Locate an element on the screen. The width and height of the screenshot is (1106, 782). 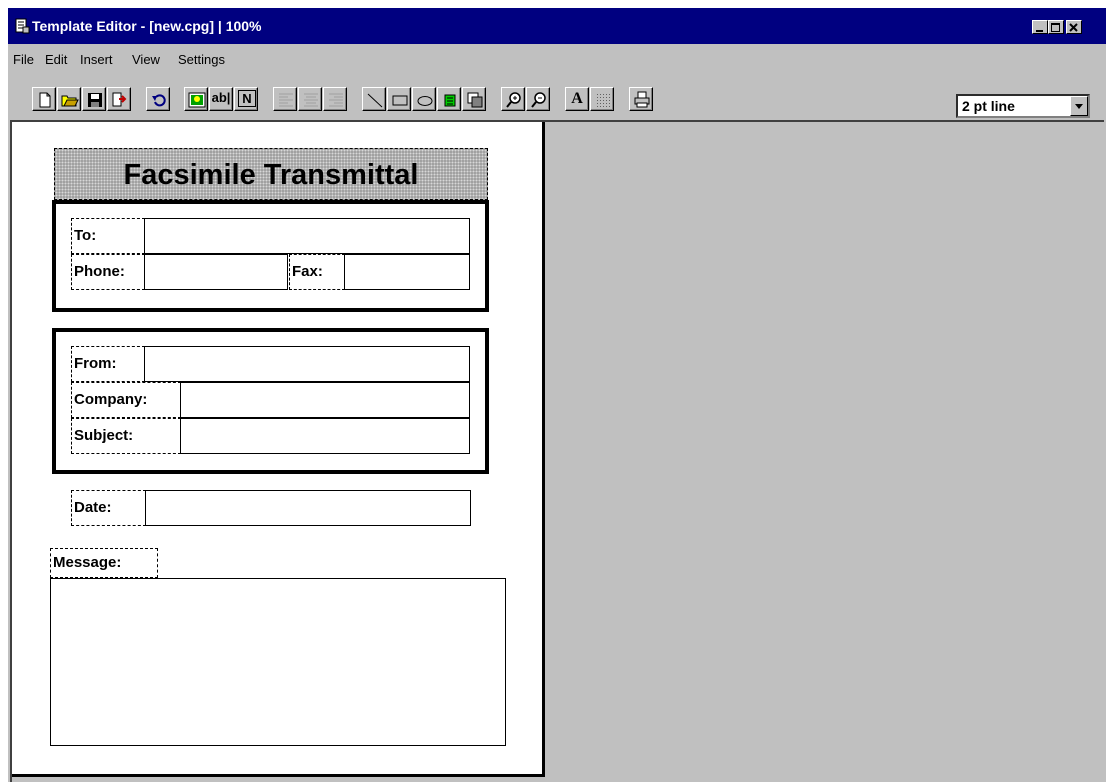
recipient-group: To: Phone: Fax: is located at coordinates (270, 256).